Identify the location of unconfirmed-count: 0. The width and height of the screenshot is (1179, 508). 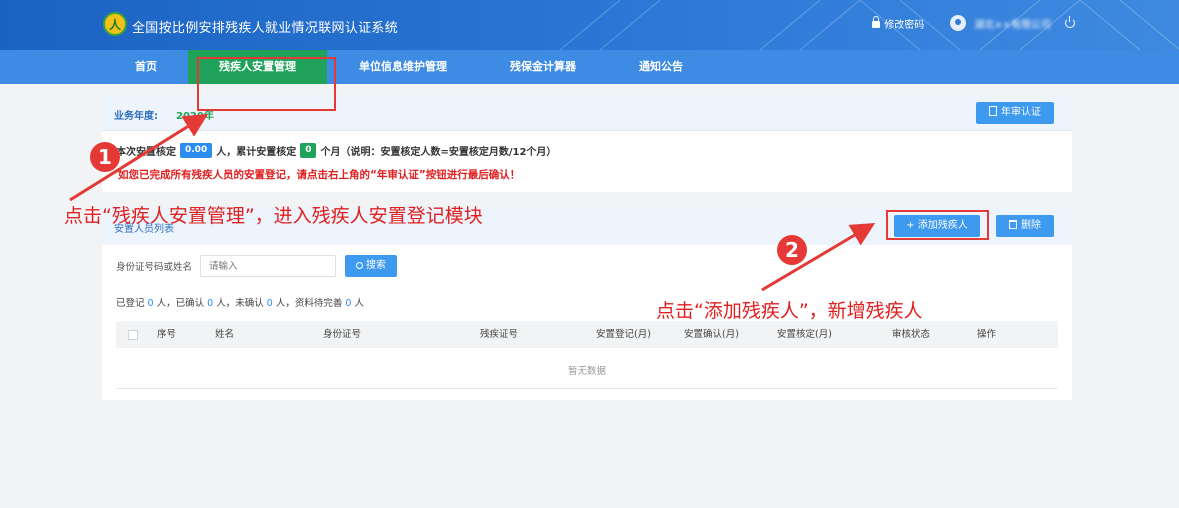
(269, 303).